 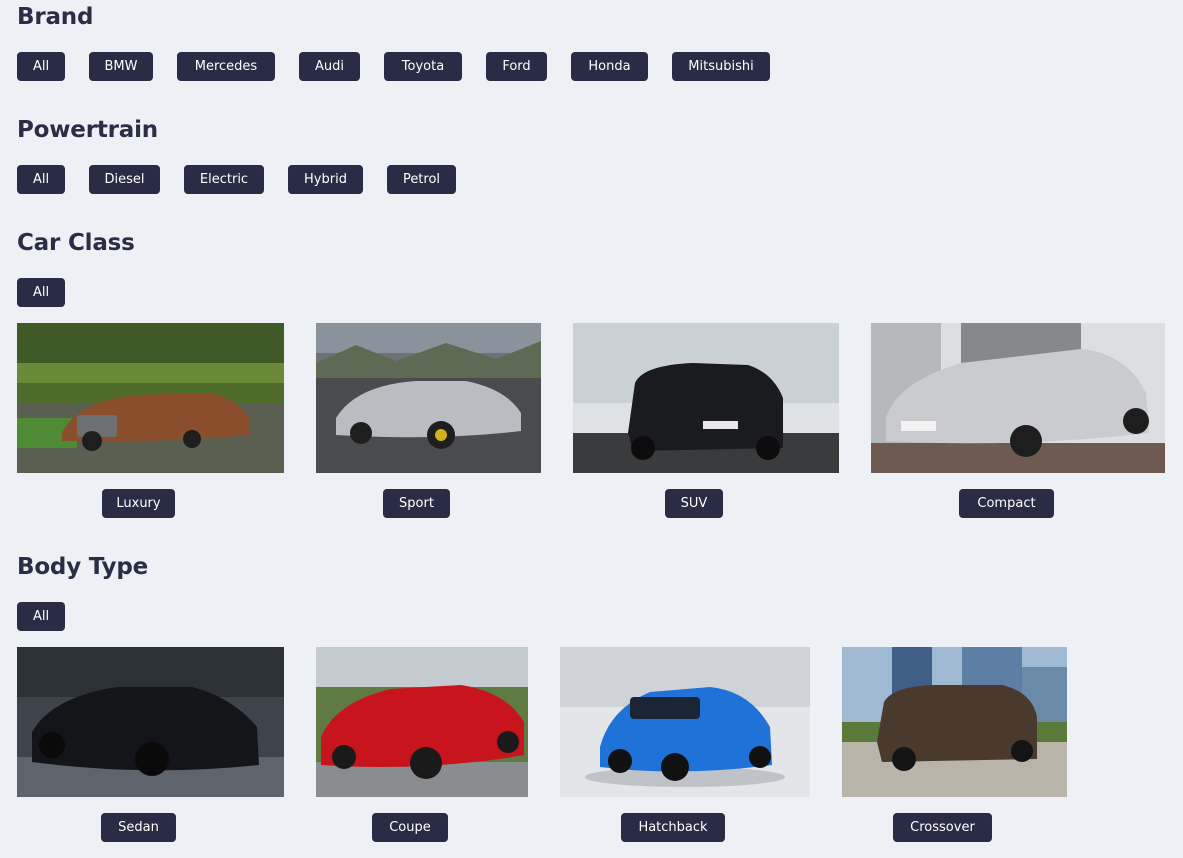 What do you see at coordinates (1018, 398) in the screenshot?
I see `compact-car-image` at bounding box center [1018, 398].